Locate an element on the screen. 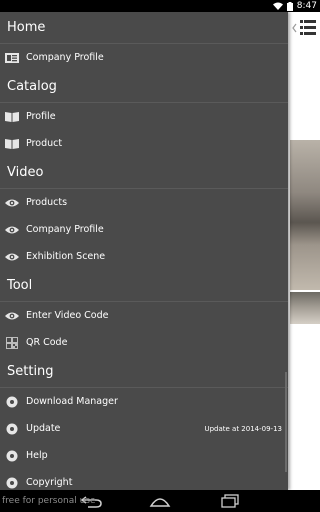 The width and height of the screenshot is (320, 512). action-bar is located at coordinates (304, 28).